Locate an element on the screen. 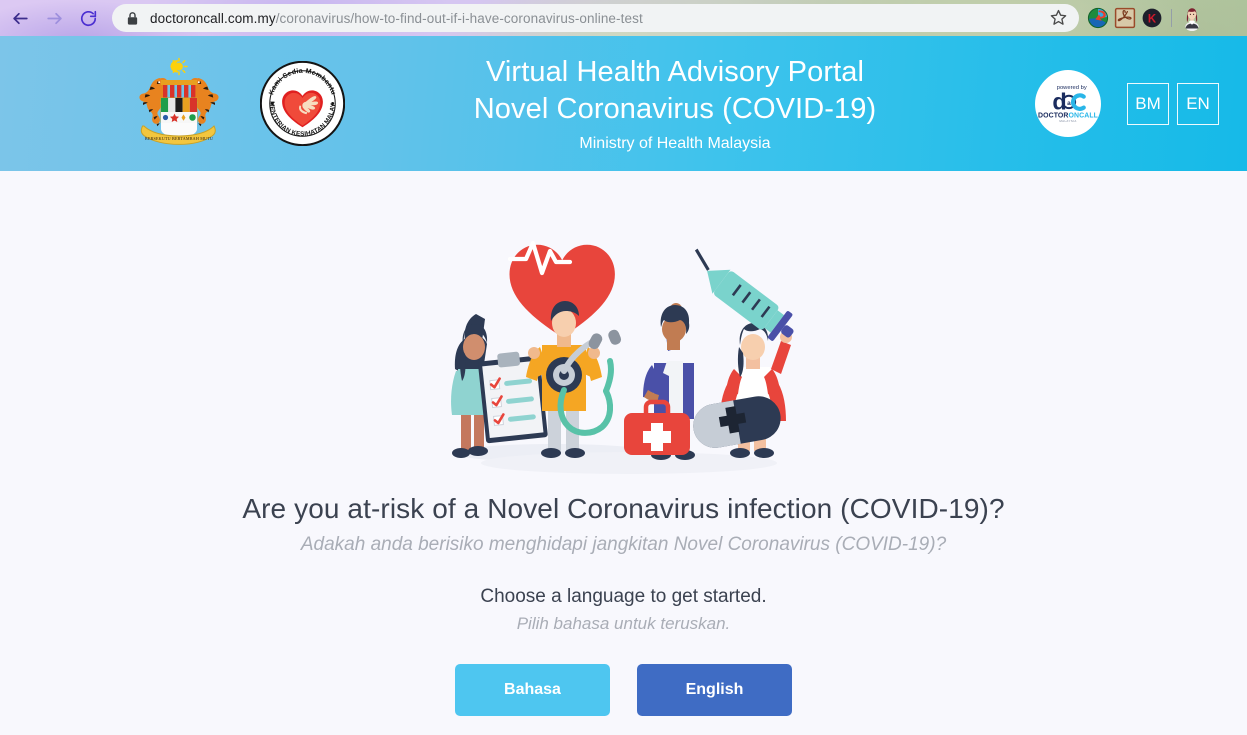  lang-button-en: EN is located at coordinates (1198, 103).